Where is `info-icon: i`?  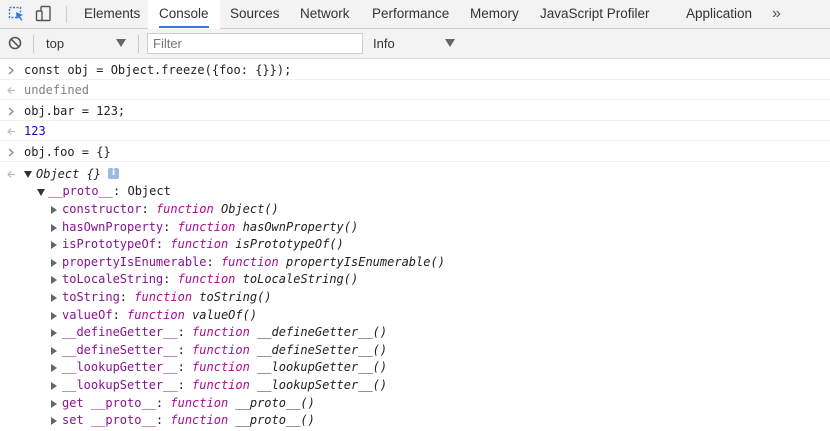 info-icon: i is located at coordinates (113, 173).